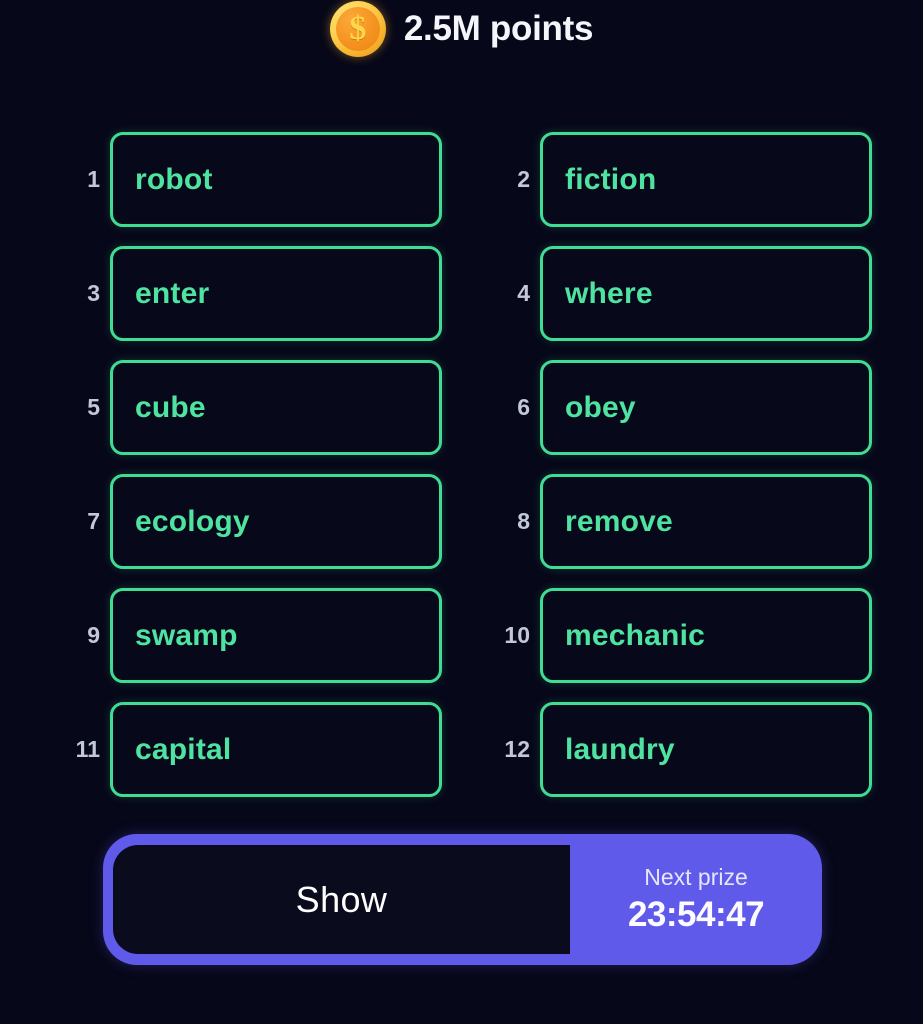 This screenshot has height=1024, width=923. Describe the element at coordinates (696, 914) in the screenshot. I see `next-prize-timer: 23:54:47` at that location.